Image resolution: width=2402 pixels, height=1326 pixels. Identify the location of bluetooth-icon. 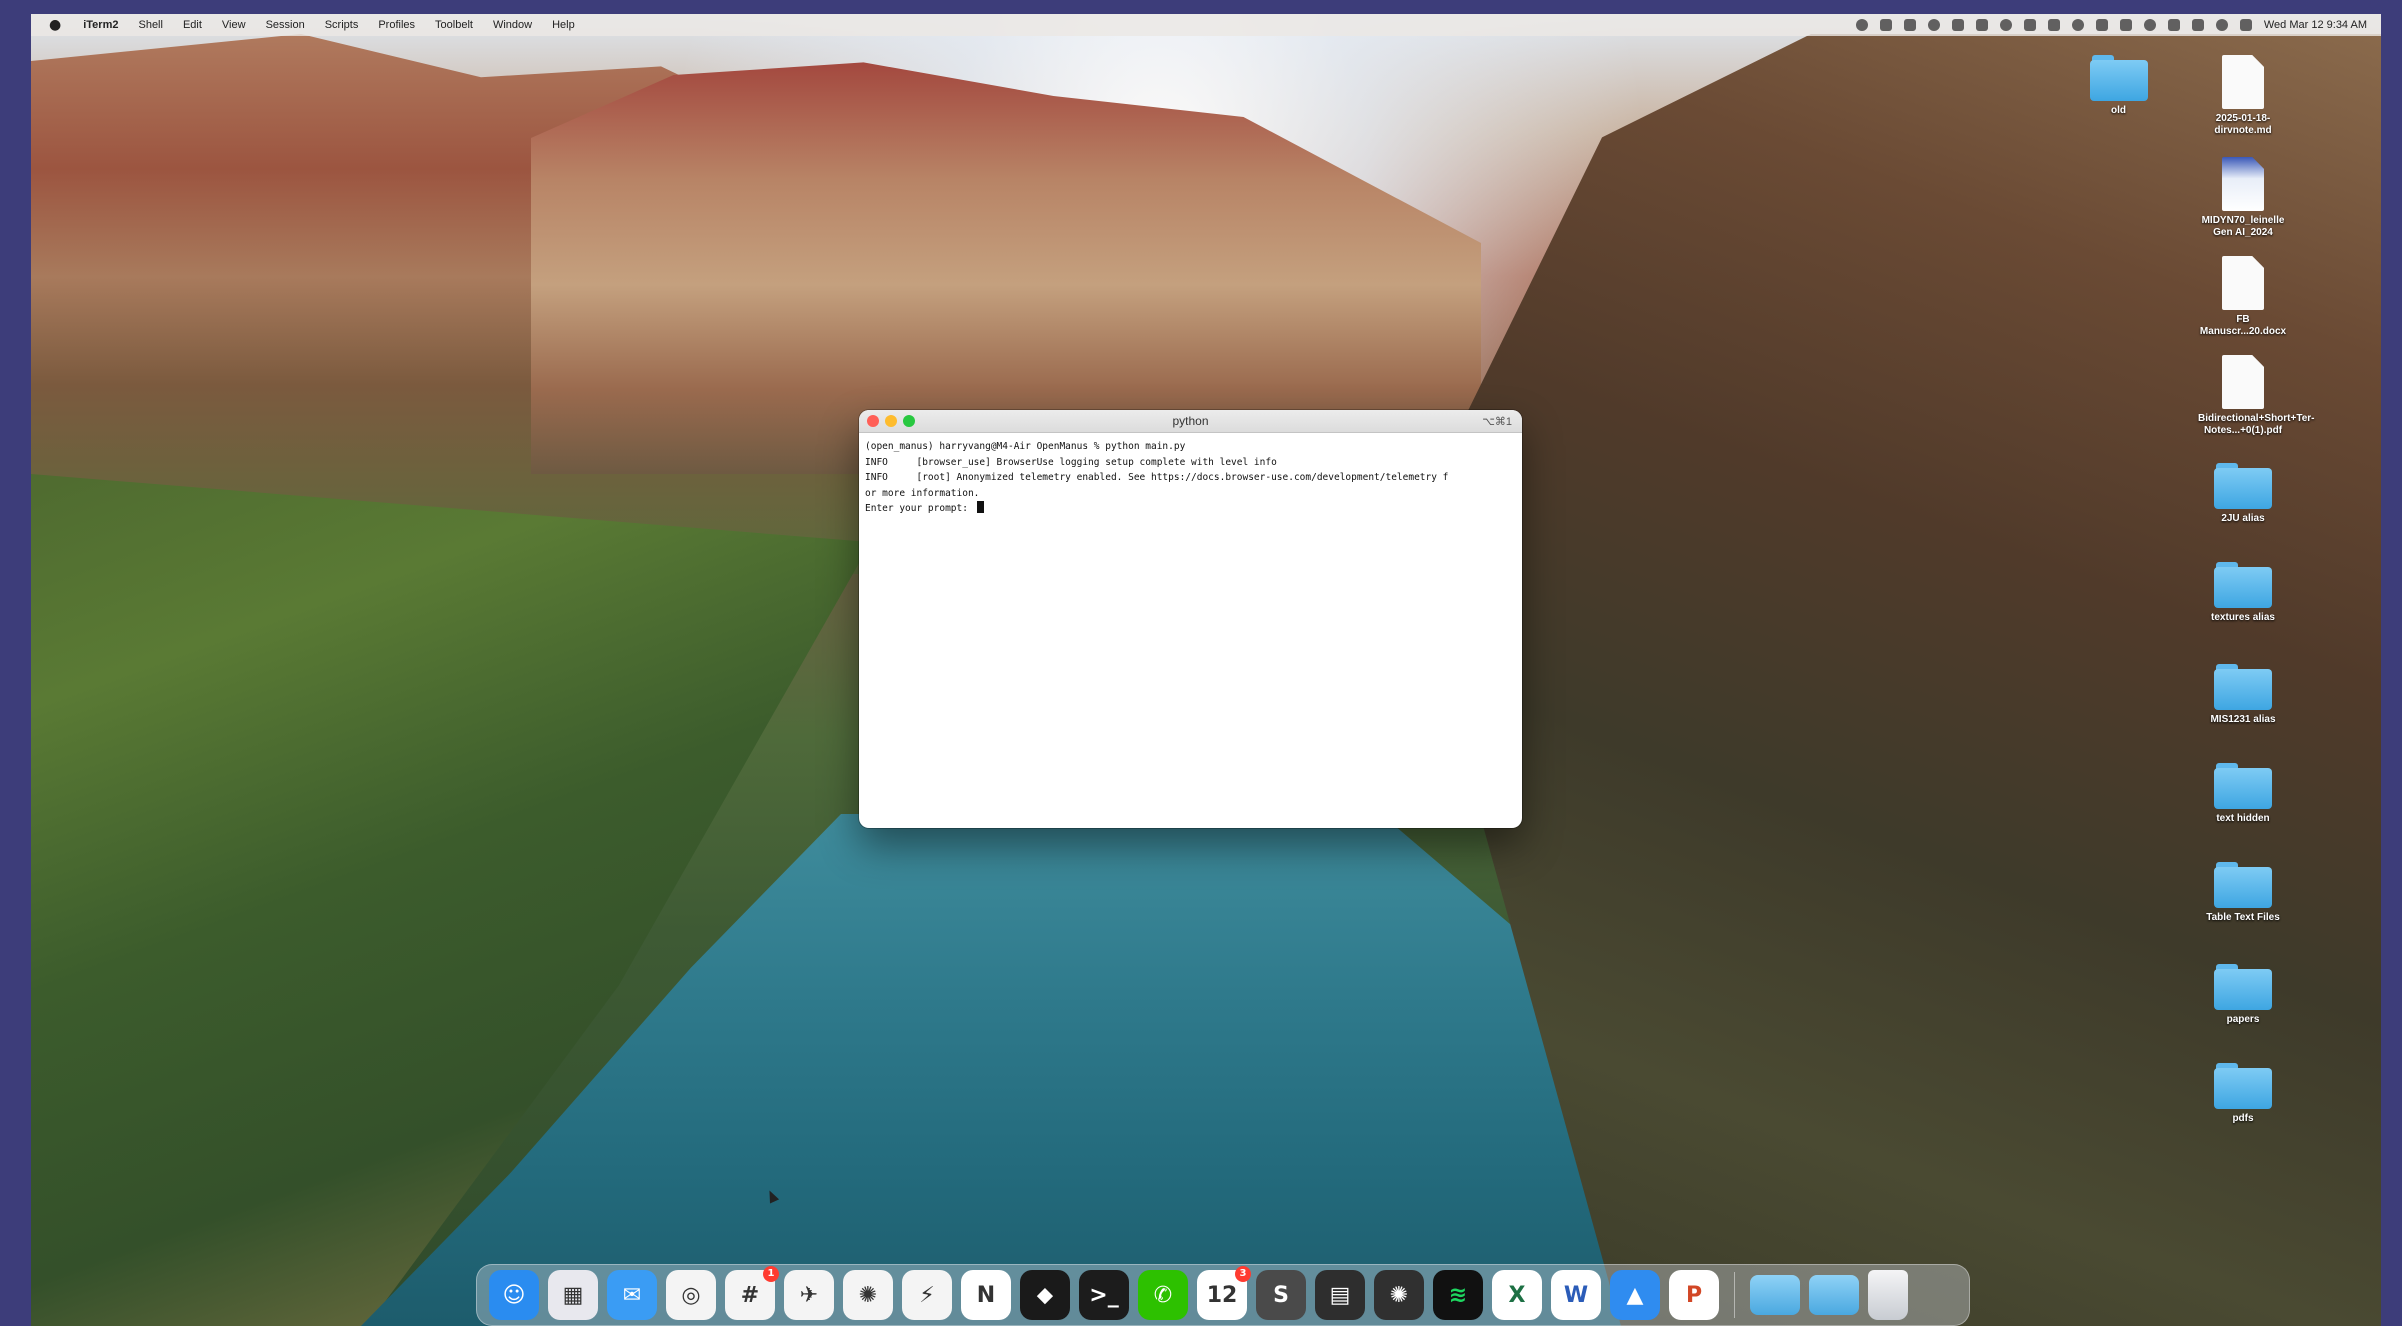
(2149, 25).